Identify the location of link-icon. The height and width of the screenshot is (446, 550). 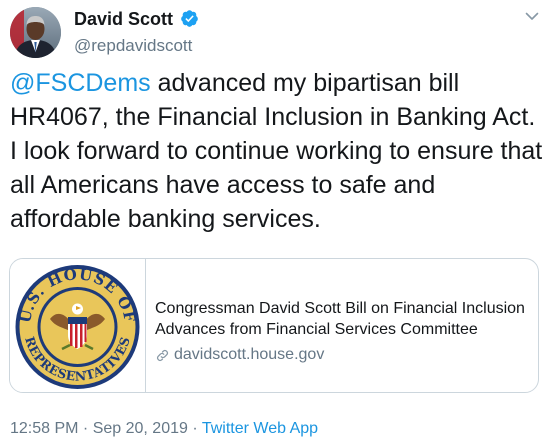
(162, 355).